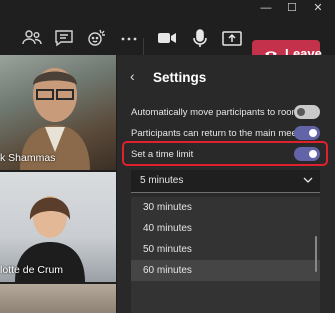  What do you see at coordinates (307, 133) in the screenshot?
I see `return-main-toggle` at bounding box center [307, 133].